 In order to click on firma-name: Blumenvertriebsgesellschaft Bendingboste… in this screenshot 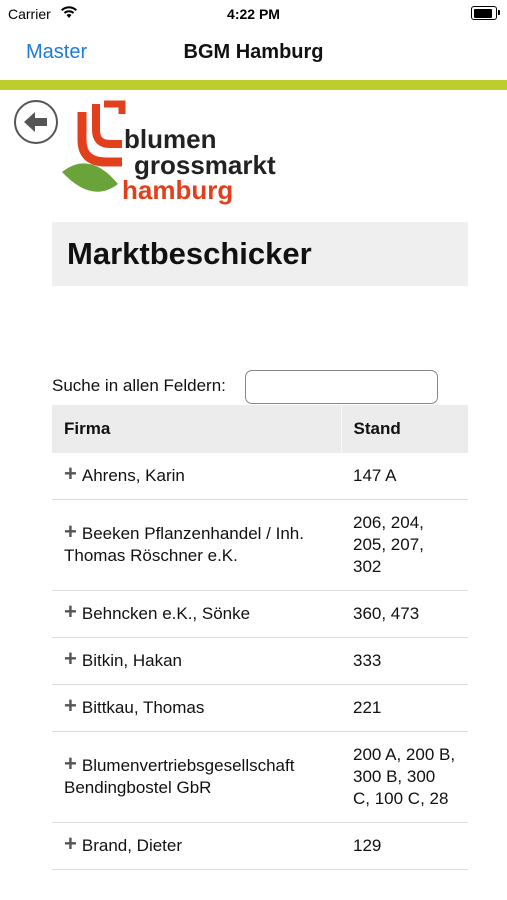, I will do `click(179, 776)`.